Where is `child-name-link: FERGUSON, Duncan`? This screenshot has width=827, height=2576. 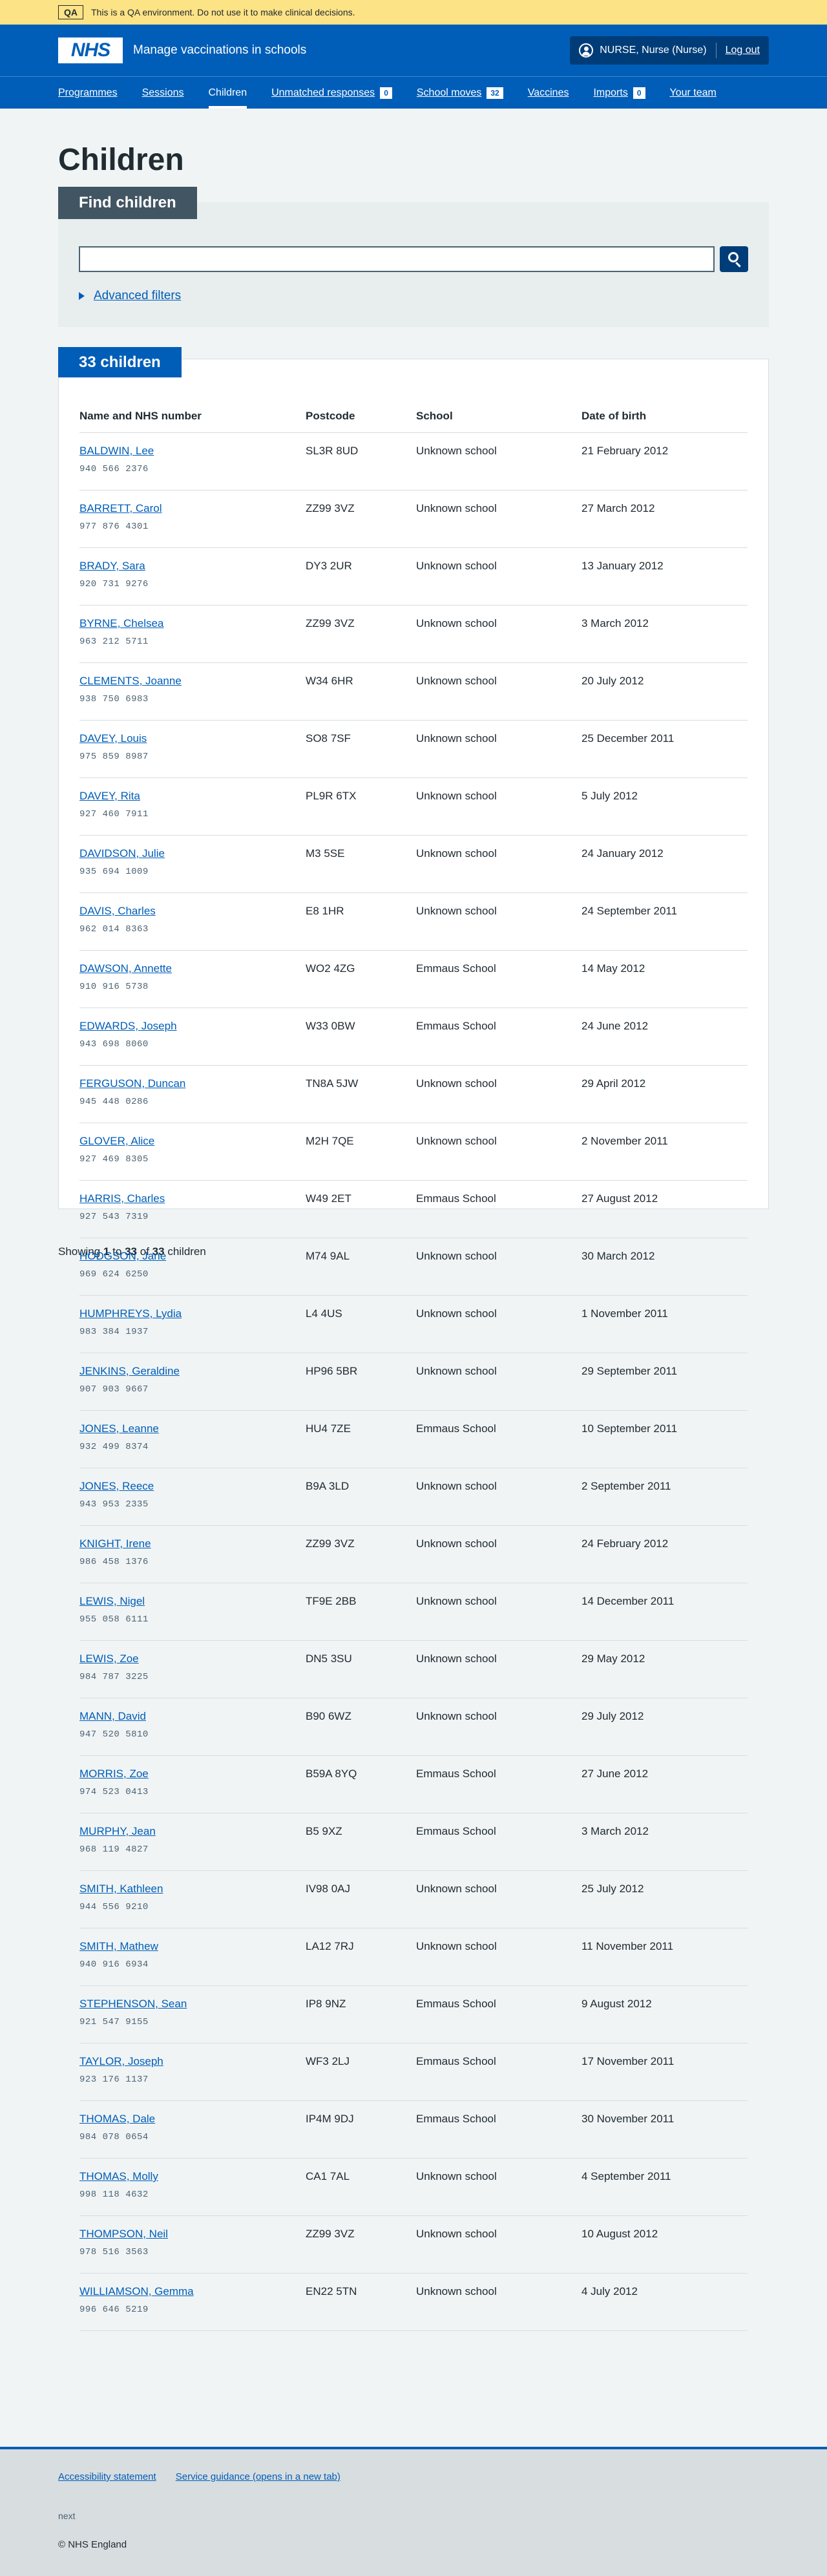 child-name-link: FERGUSON, Duncan is located at coordinates (192, 1083).